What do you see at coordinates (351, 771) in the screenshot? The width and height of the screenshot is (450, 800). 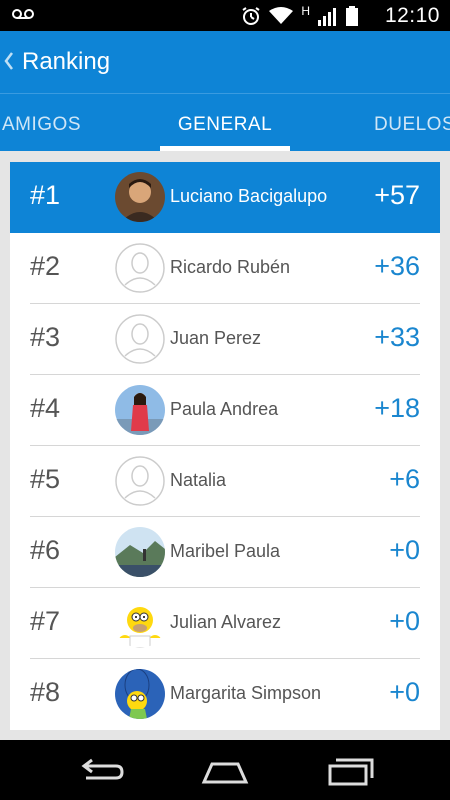 I see `recent-apps-icon` at bounding box center [351, 771].